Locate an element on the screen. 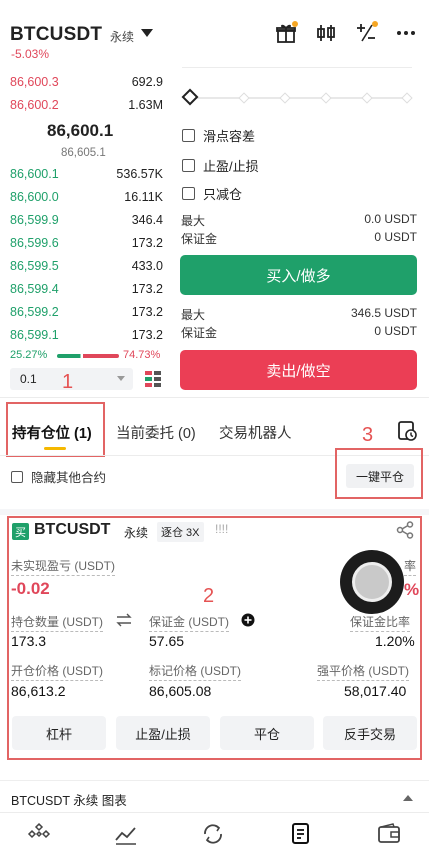  margin-ratio-label: 保证金比率 is located at coordinates (380, 622).